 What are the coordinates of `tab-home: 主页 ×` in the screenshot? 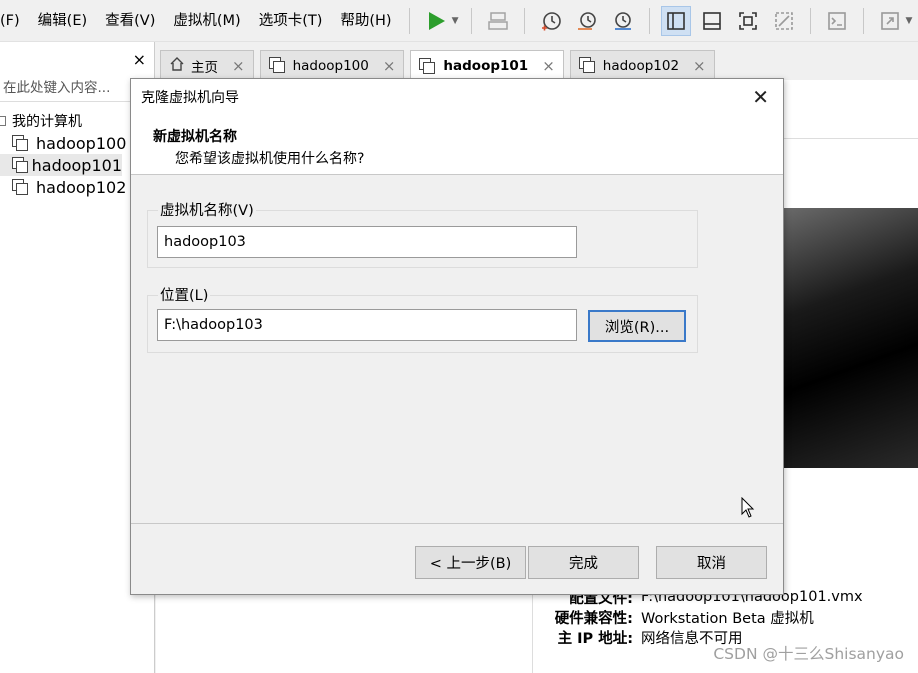 It's located at (207, 65).